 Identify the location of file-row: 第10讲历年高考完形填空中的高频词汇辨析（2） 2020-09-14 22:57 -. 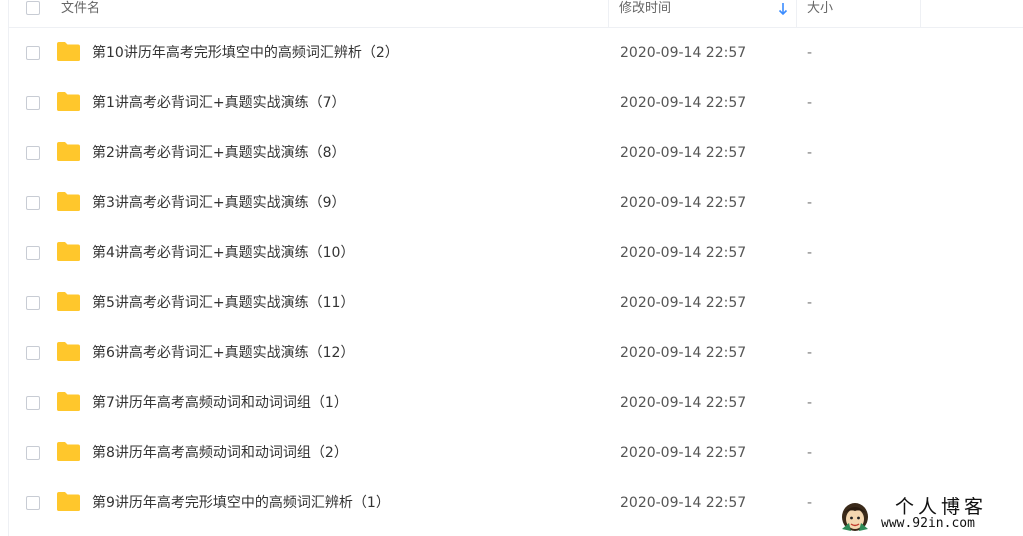
(516, 53).